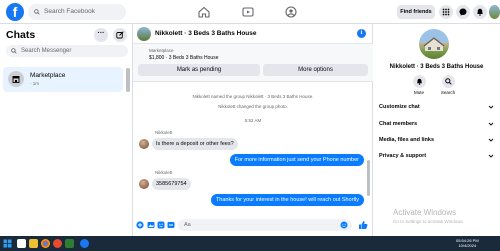  I want to click on section-label: Privacy & support, so click(403, 156).